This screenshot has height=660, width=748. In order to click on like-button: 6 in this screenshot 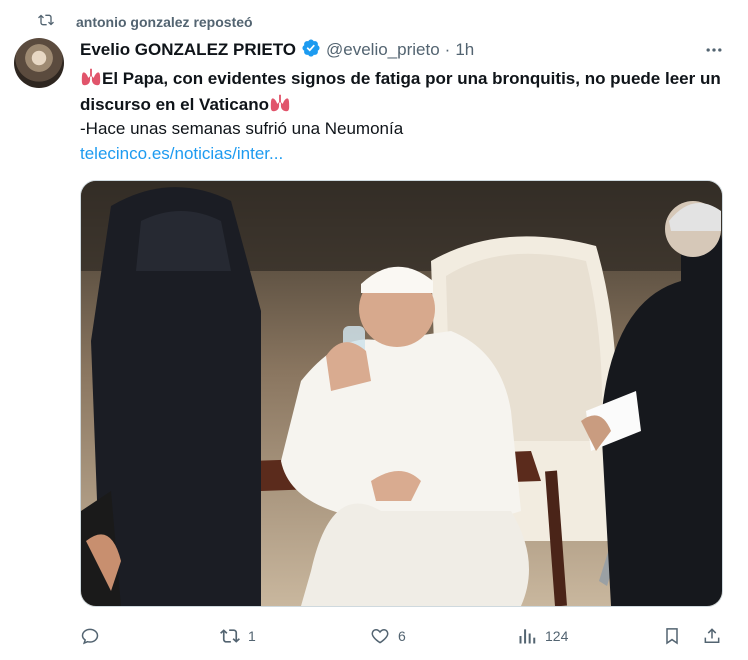, I will do `click(388, 636)`.